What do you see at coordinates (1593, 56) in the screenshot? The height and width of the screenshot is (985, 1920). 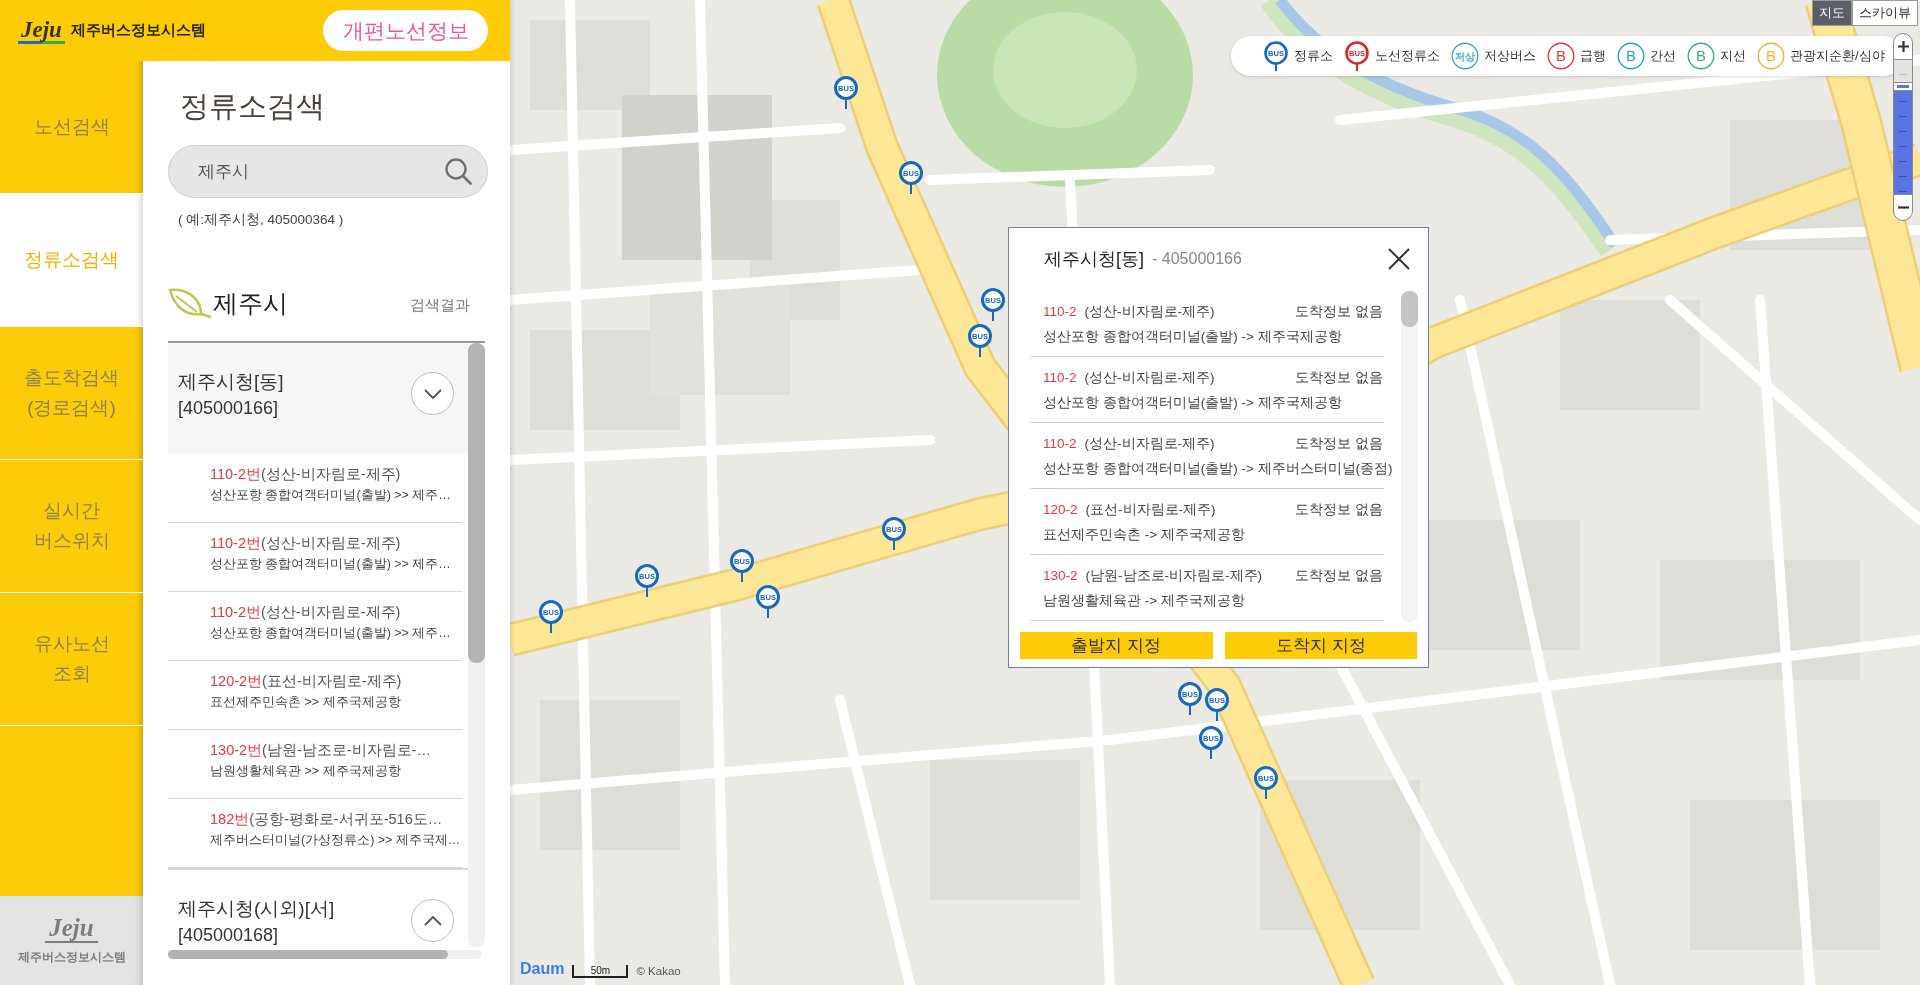 I see `legend-label: 급행` at bounding box center [1593, 56].